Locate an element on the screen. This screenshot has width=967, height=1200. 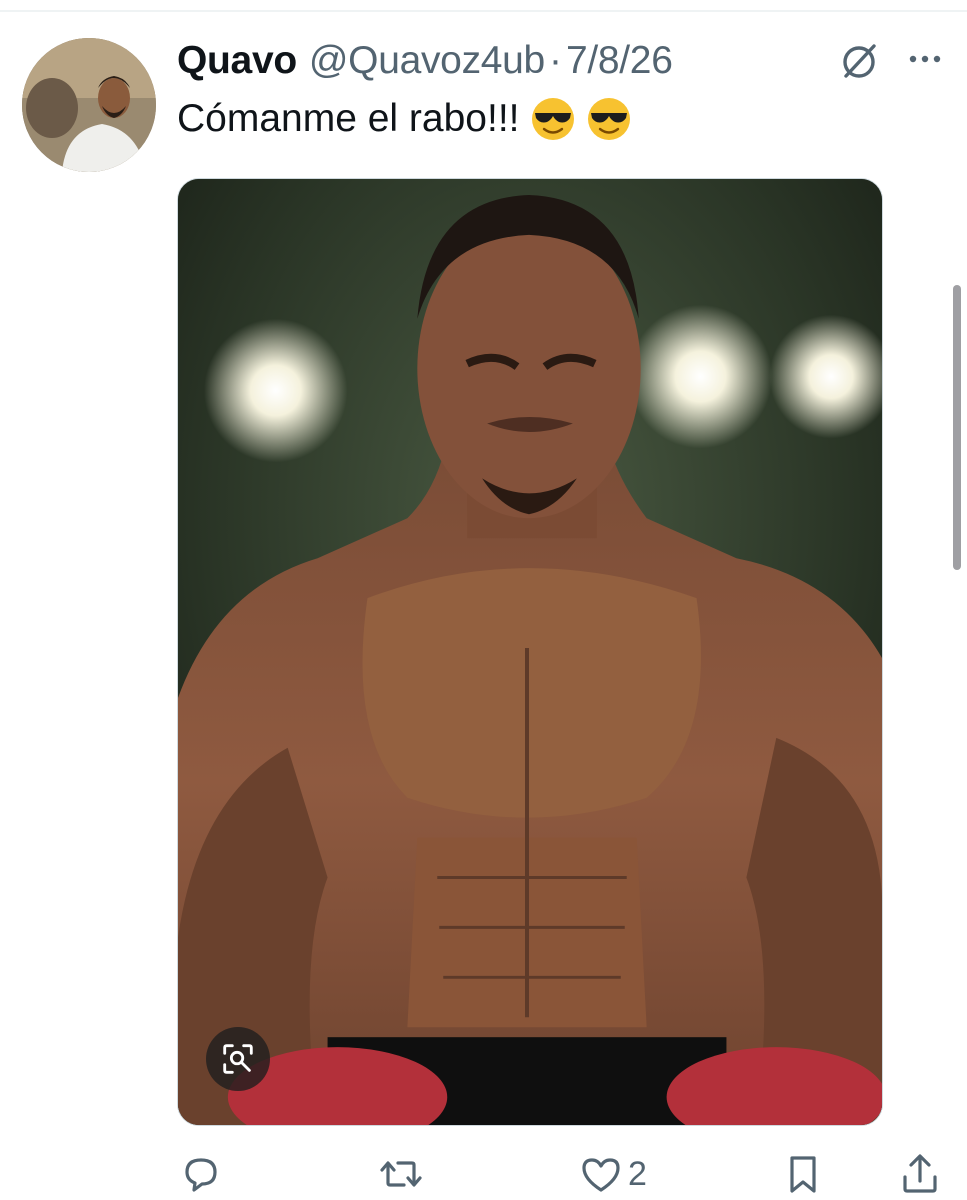
tweet-text-content: Cómanme el rabo!!! is located at coordinates (348, 118).